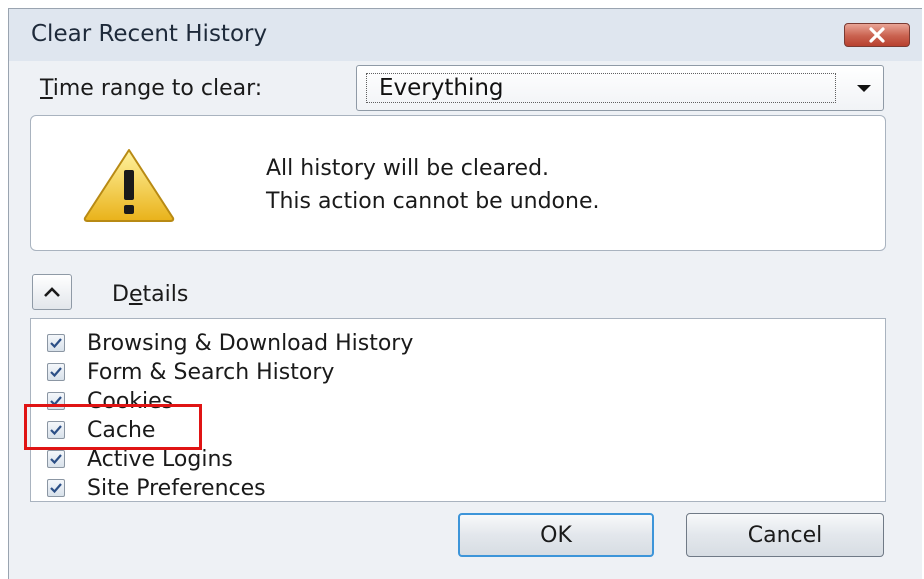 This screenshot has height=579, width=924. I want to click on list-item-browsing-download: Browsing & Download History, so click(230, 343).